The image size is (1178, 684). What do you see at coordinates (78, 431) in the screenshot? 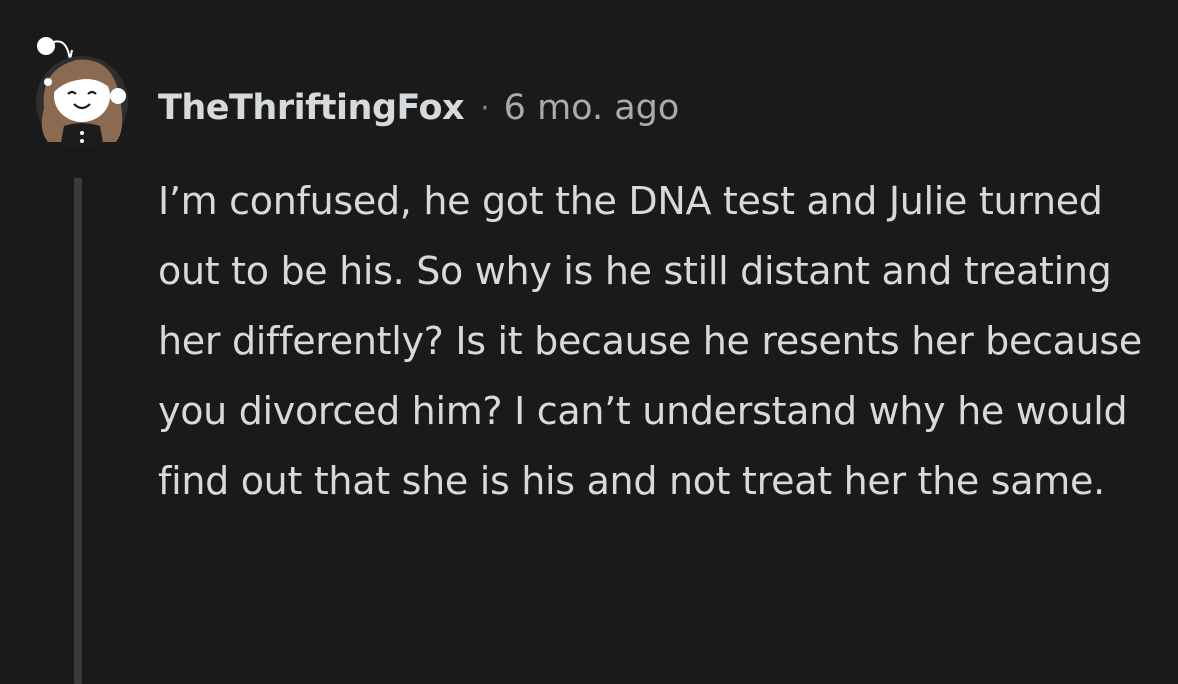
I see `thread-line` at bounding box center [78, 431].